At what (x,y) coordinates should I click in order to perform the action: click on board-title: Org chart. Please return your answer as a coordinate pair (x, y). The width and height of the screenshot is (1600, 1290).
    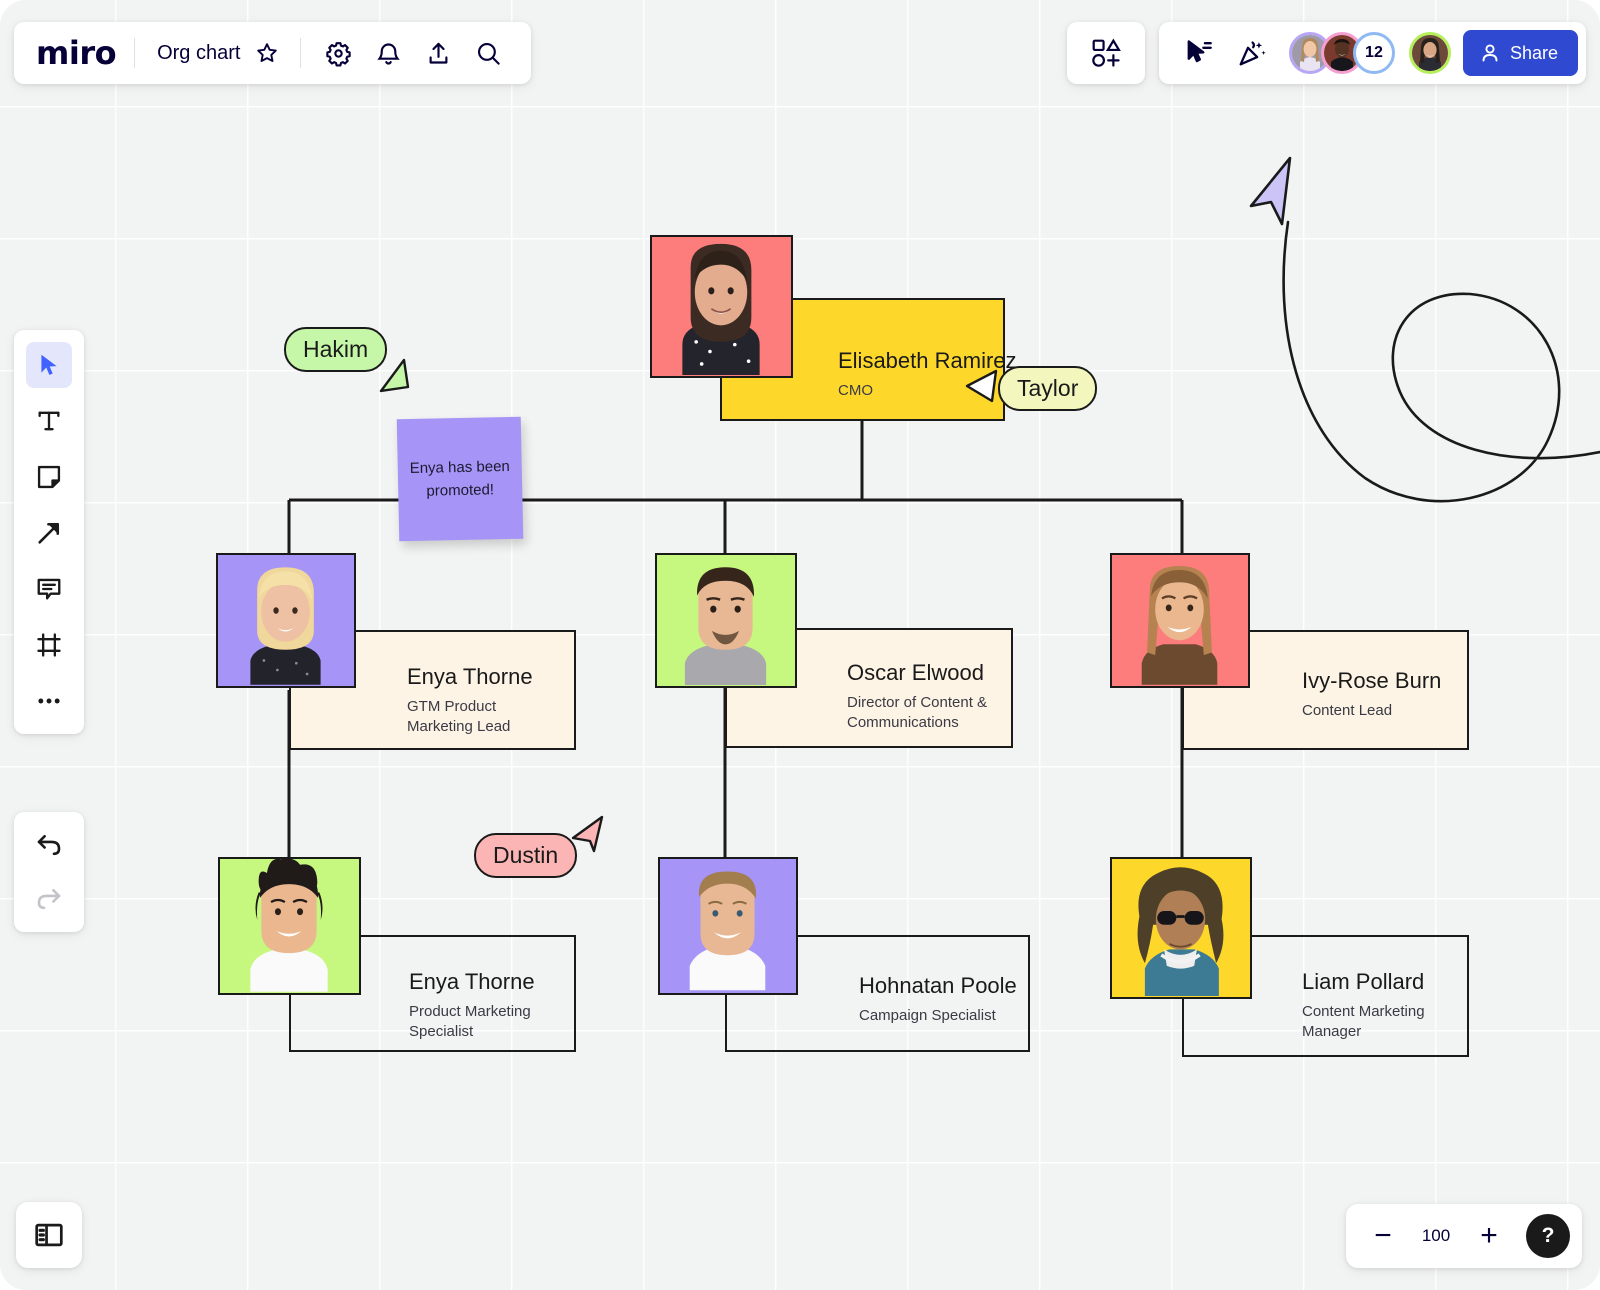
    Looking at the image, I should click on (198, 53).